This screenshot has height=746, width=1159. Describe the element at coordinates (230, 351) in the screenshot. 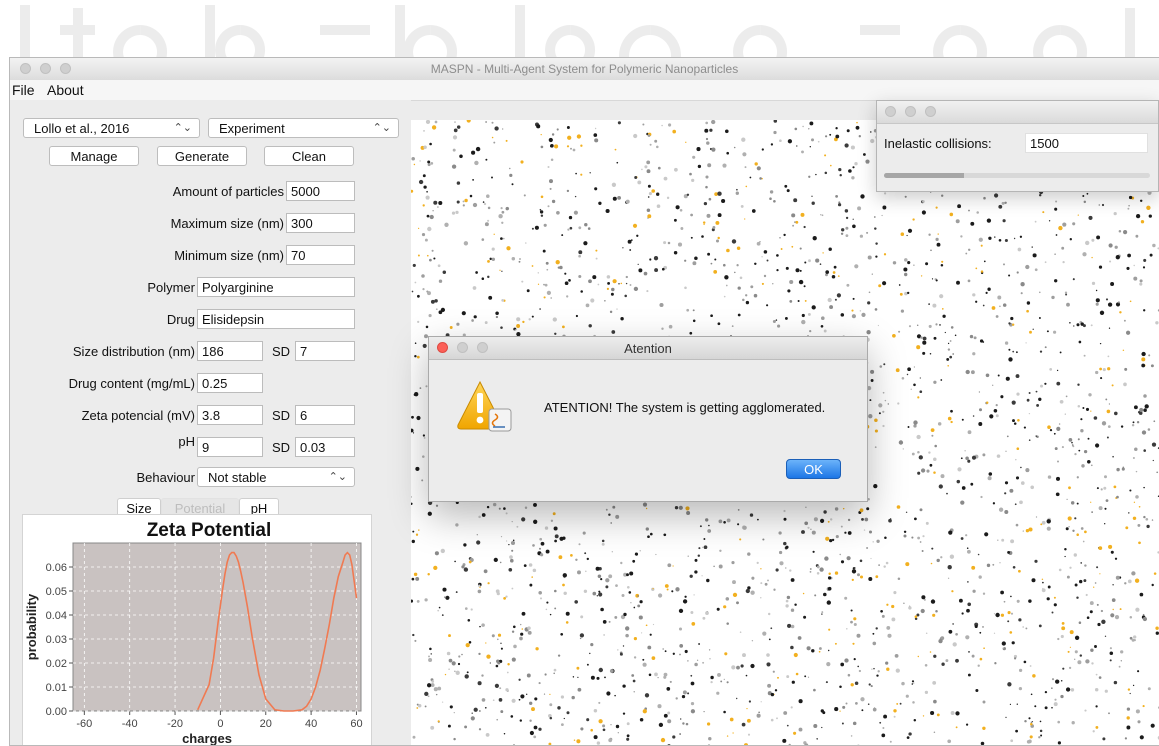

I see `size-distribution-field: 186` at that location.